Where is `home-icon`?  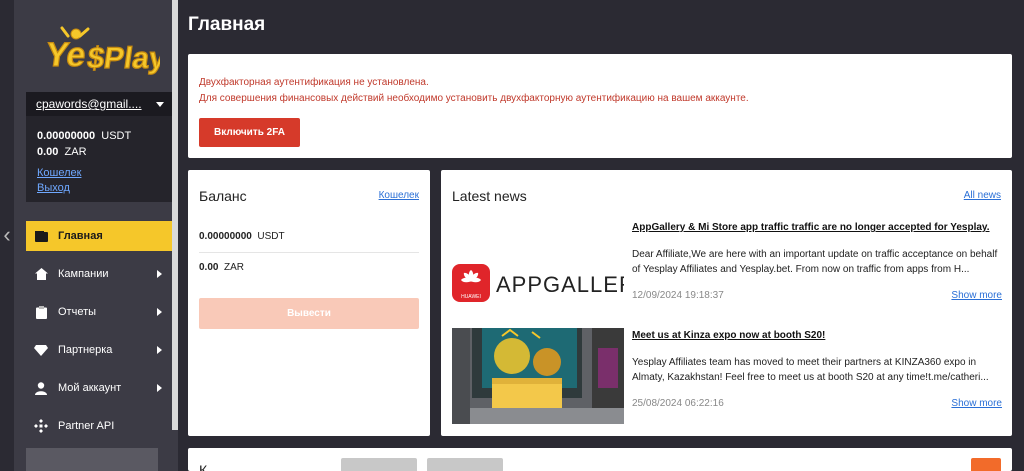 home-icon is located at coordinates (41, 274).